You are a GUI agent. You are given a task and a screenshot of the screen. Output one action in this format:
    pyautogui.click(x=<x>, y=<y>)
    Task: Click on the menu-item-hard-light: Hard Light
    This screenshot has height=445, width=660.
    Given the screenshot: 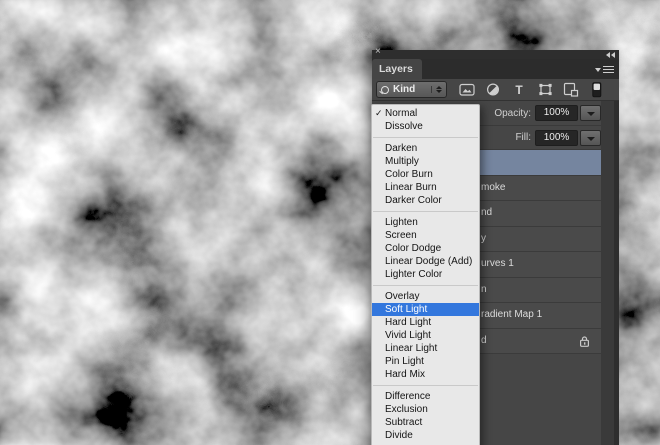 What is the action you would take?
    pyautogui.click(x=425, y=322)
    